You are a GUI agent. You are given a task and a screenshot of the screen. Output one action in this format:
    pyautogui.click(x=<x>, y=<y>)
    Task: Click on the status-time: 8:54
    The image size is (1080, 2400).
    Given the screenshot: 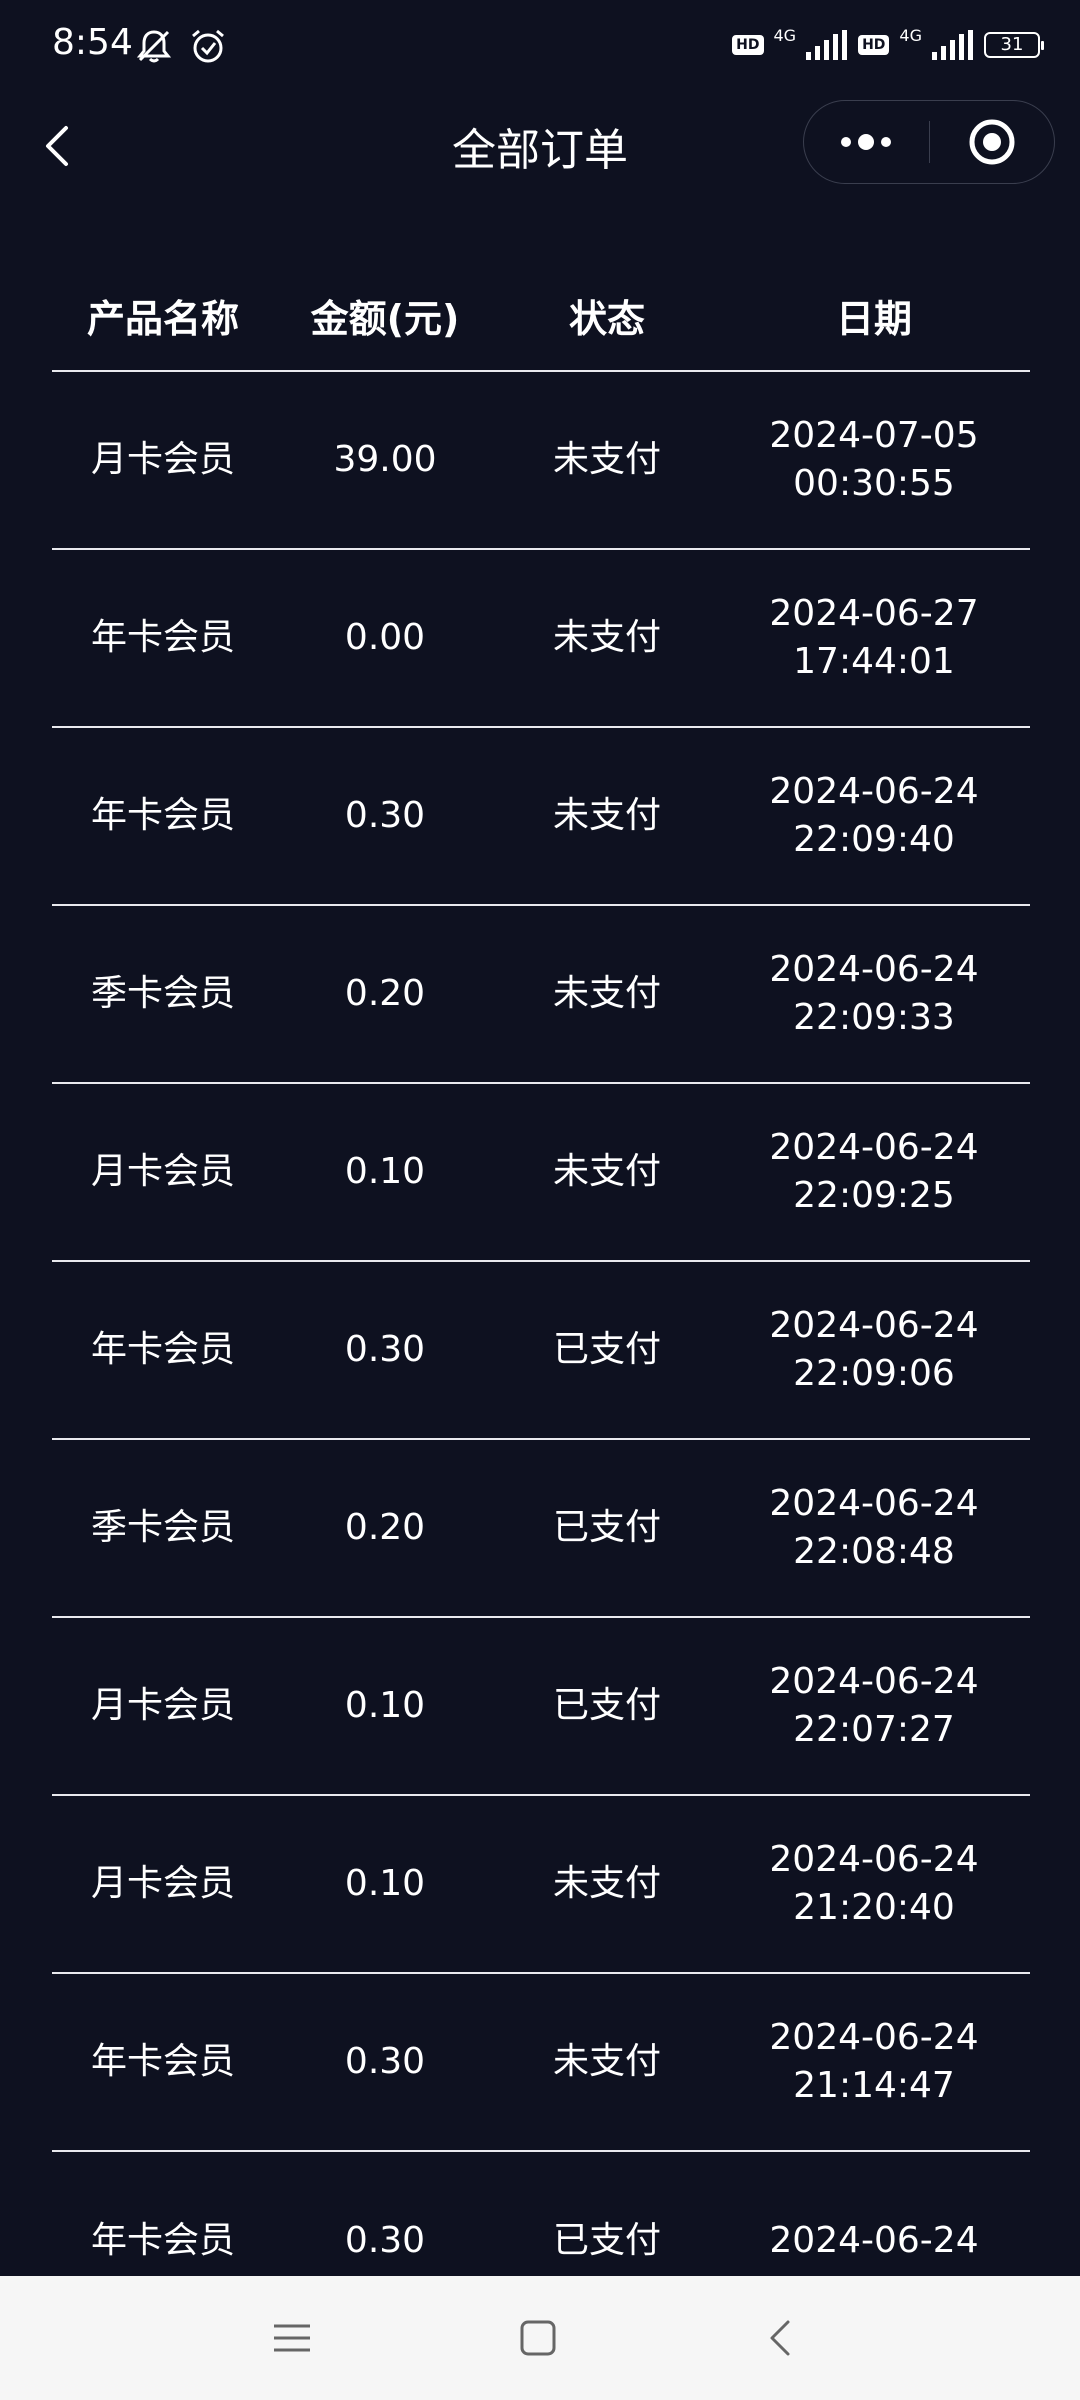 What is the action you would take?
    pyautogui.click(x=92, y=42)
    